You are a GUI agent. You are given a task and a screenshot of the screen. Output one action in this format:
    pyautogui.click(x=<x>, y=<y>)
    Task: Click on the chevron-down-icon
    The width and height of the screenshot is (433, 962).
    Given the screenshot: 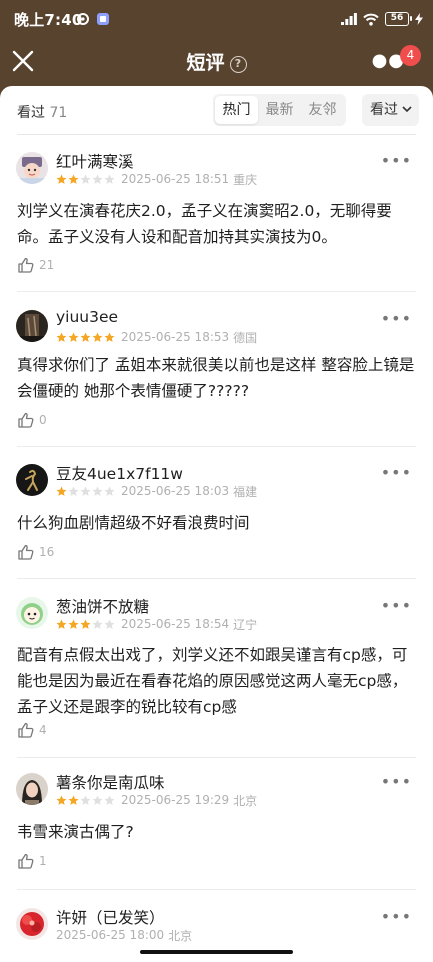 What is the action you would take?
    pyautogui.click(x=407, y=109)
    